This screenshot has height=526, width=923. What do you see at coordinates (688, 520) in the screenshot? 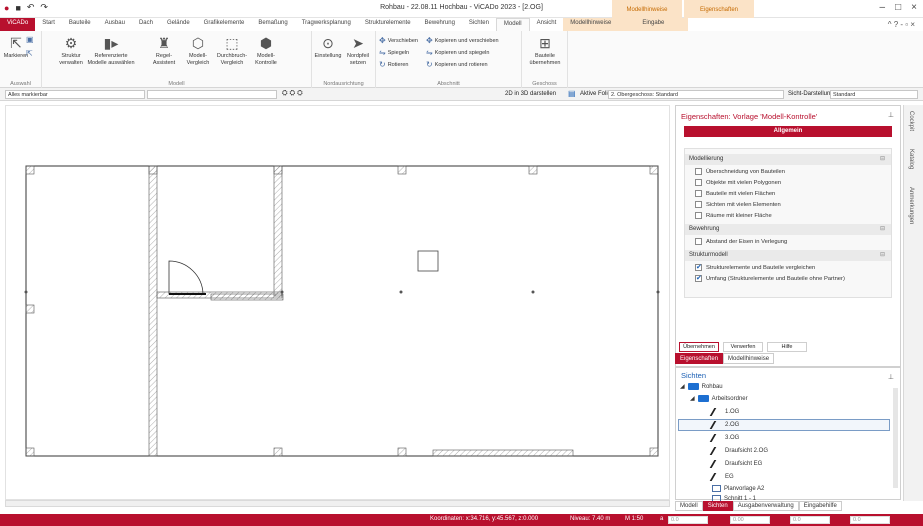
I see `dx-input: 0.0` at bounding box center [688, 520].